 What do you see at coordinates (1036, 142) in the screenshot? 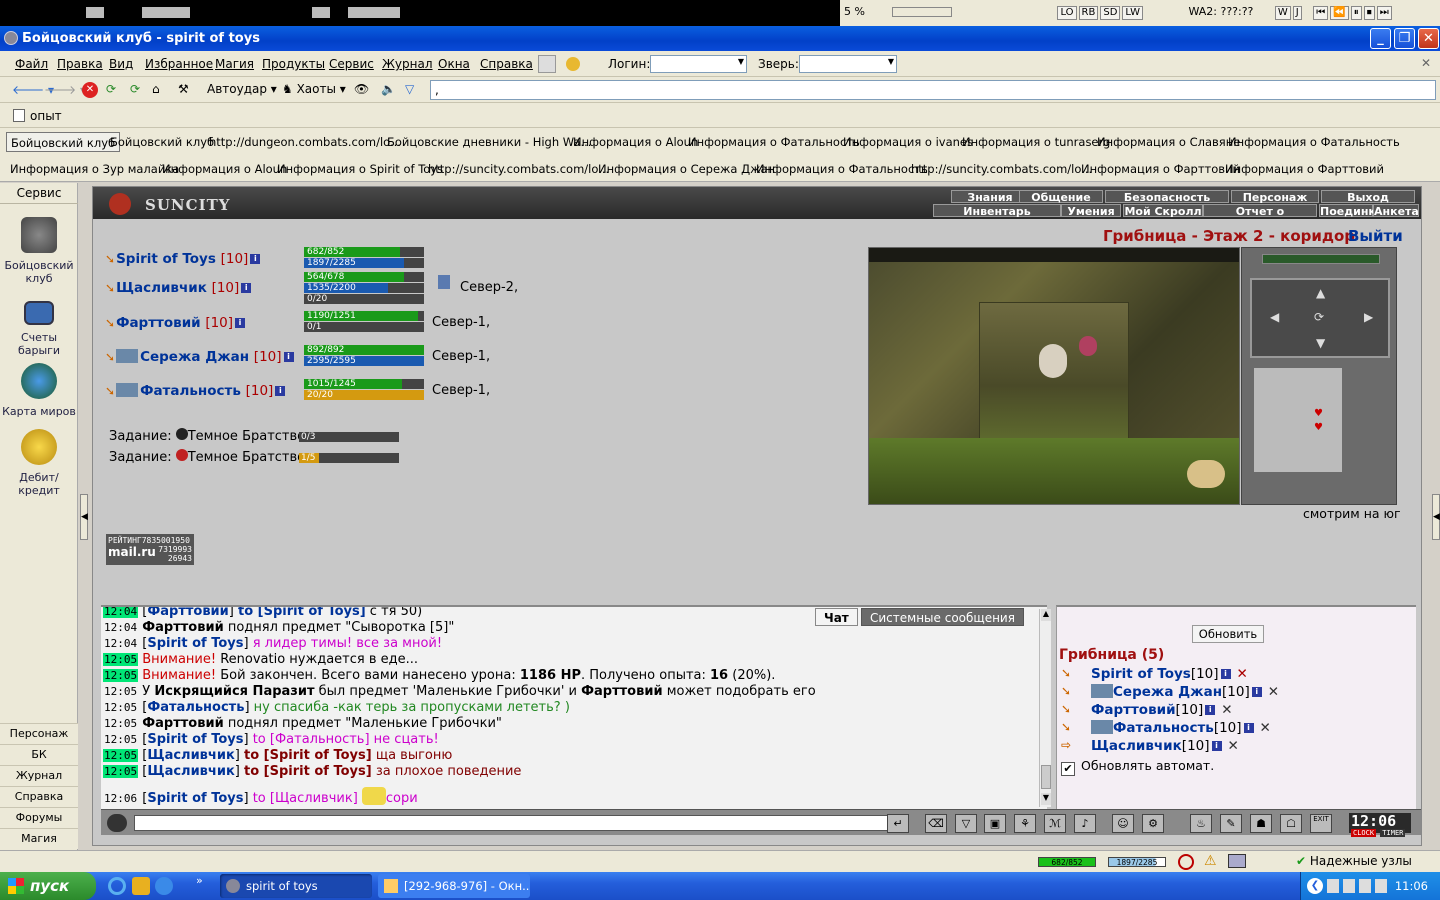
I see `tab: Информация о tunraserg` at bounding box center [1036, 142].